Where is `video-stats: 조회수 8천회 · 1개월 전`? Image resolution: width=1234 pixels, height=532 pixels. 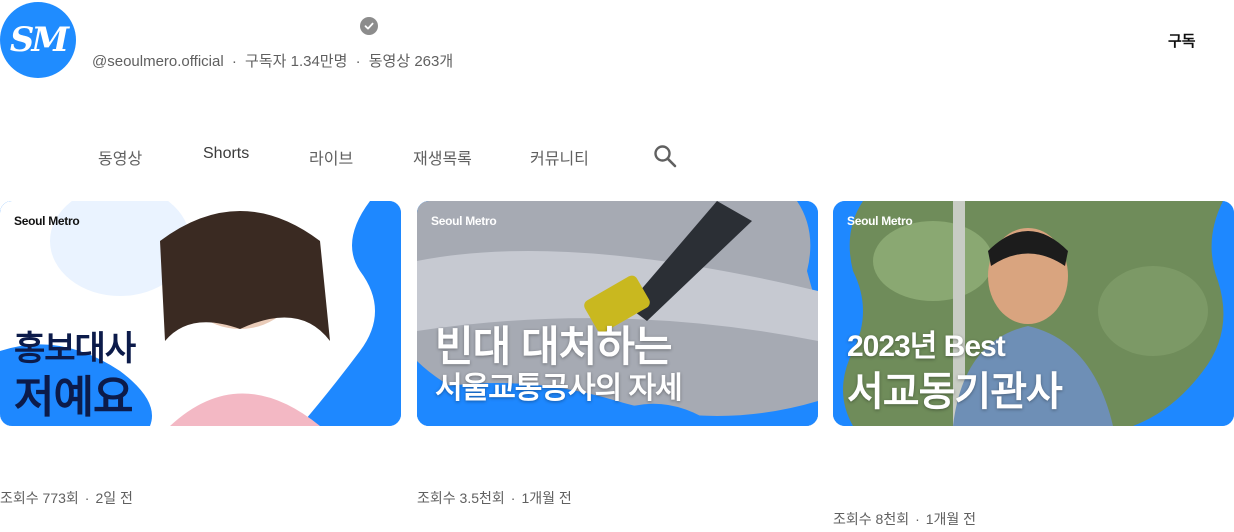
video-stats: 조회수 8천회 · 1개월 전 is located at coordinates (905, 519).